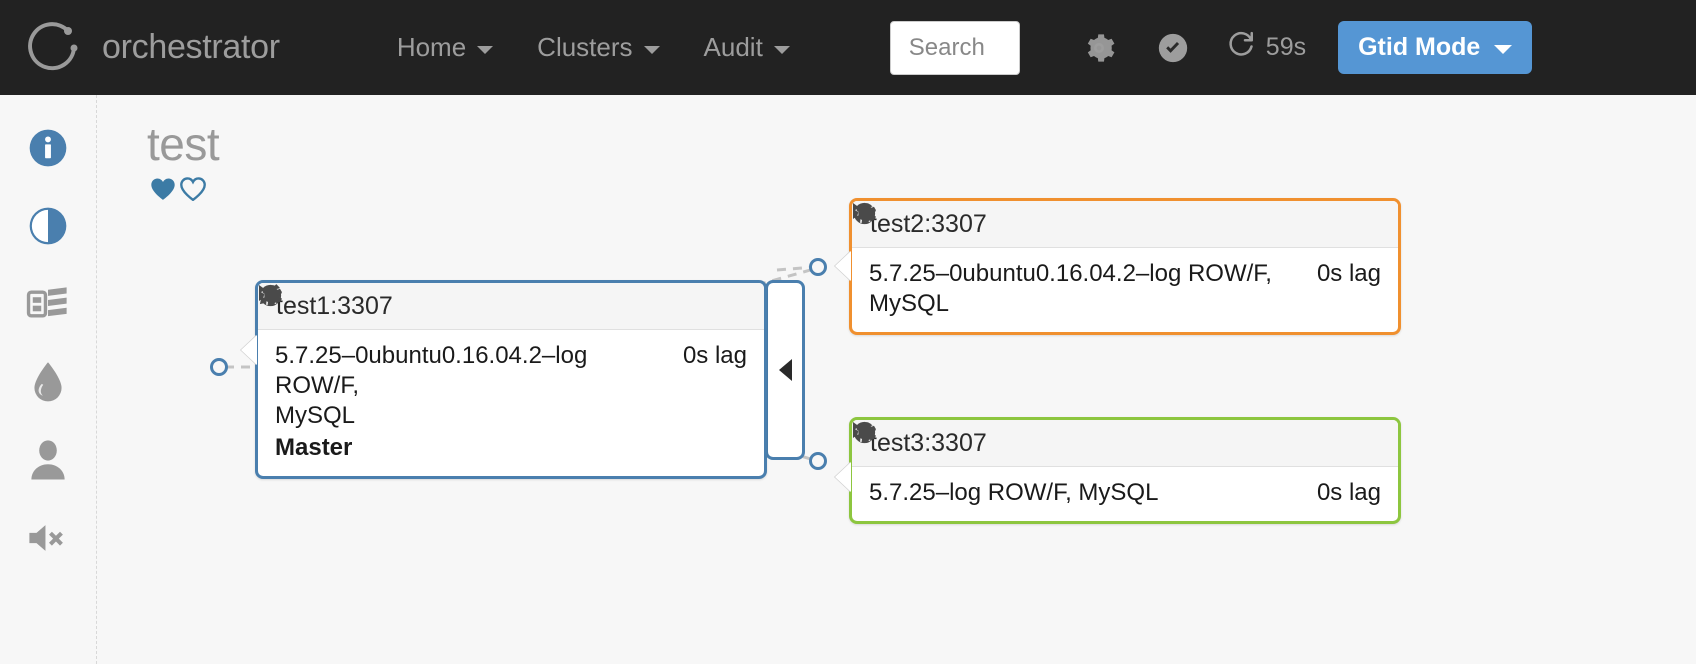 The image size is (1696, 664). I want to click on sidebar-item-info, so click(48, 150).